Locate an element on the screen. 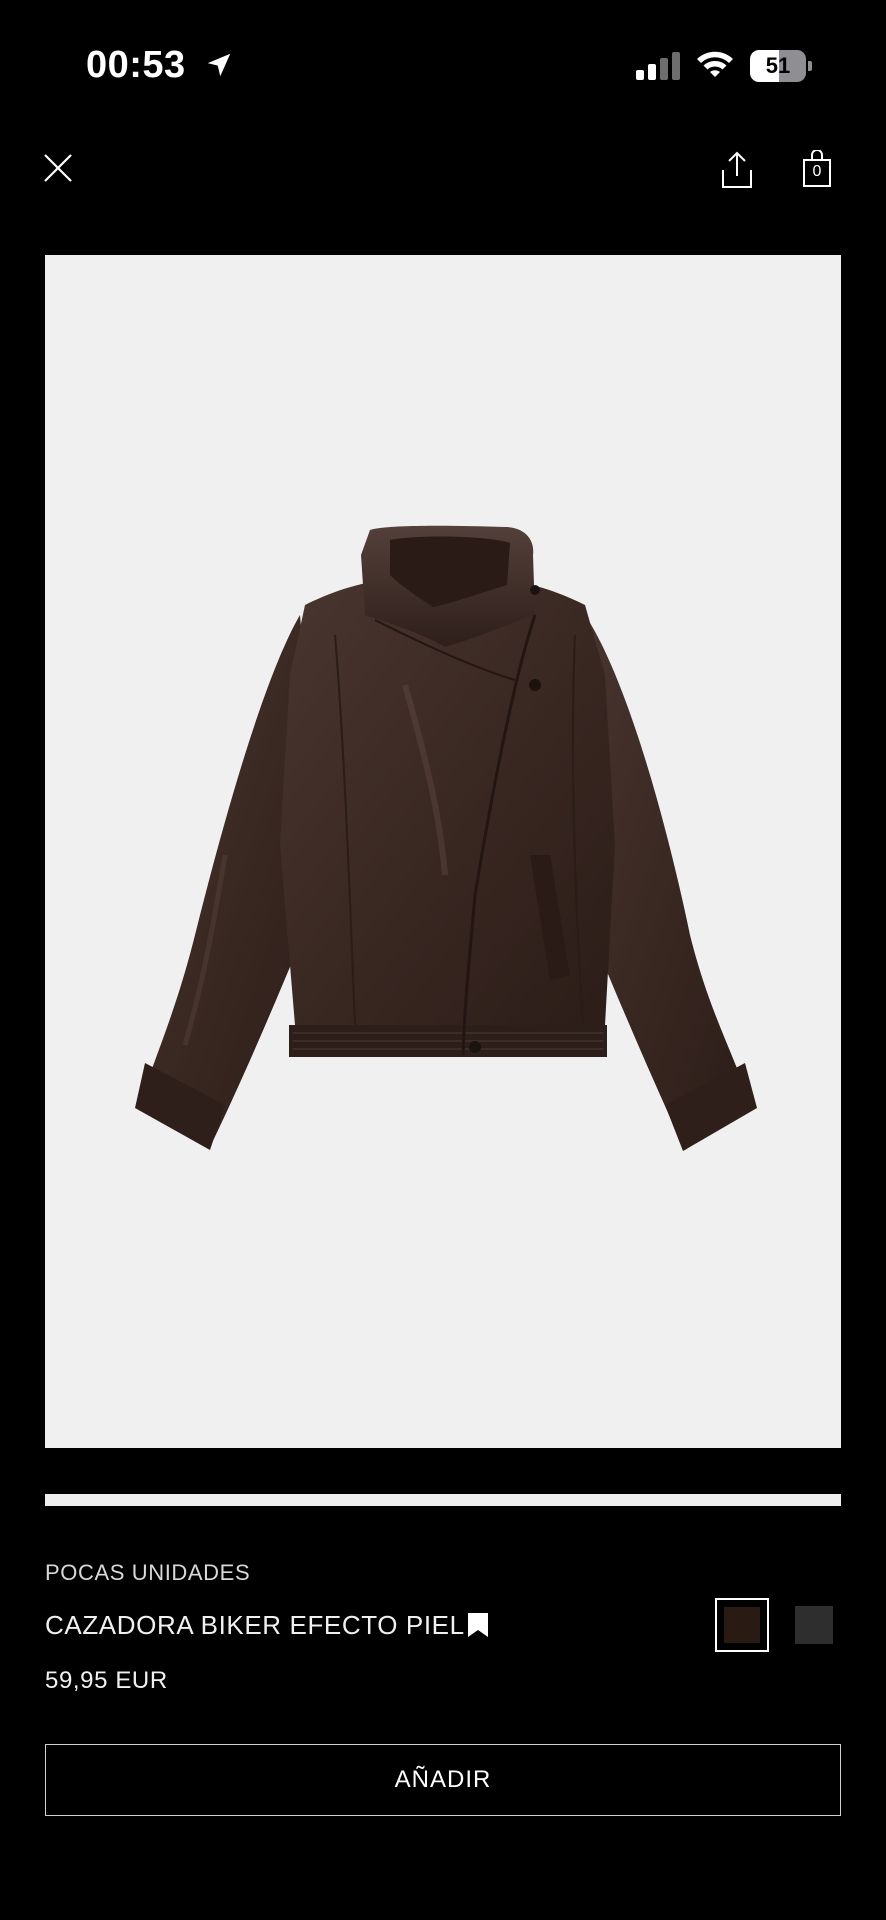 The height and width of the screenshot is (1920, 886). status-time: 00:53 is located at coordinates (136, 65).